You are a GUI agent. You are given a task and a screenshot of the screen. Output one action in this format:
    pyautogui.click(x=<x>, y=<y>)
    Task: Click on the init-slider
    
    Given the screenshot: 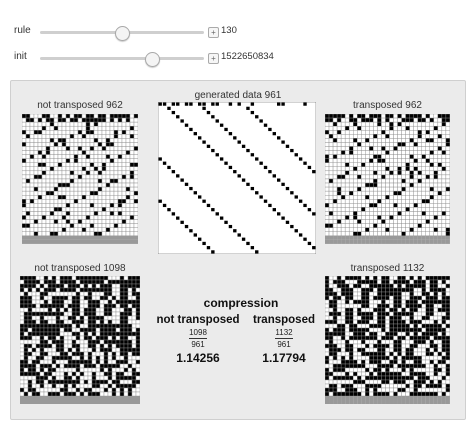 What is the action you would take?
    pyautogui.click(x=122, y=59)
    